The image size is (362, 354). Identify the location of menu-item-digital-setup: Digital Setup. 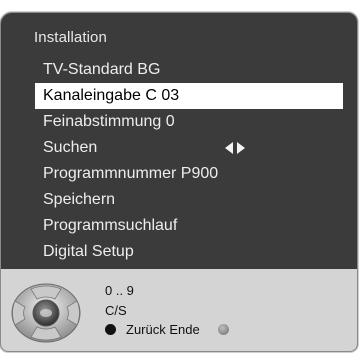
(179, 252).